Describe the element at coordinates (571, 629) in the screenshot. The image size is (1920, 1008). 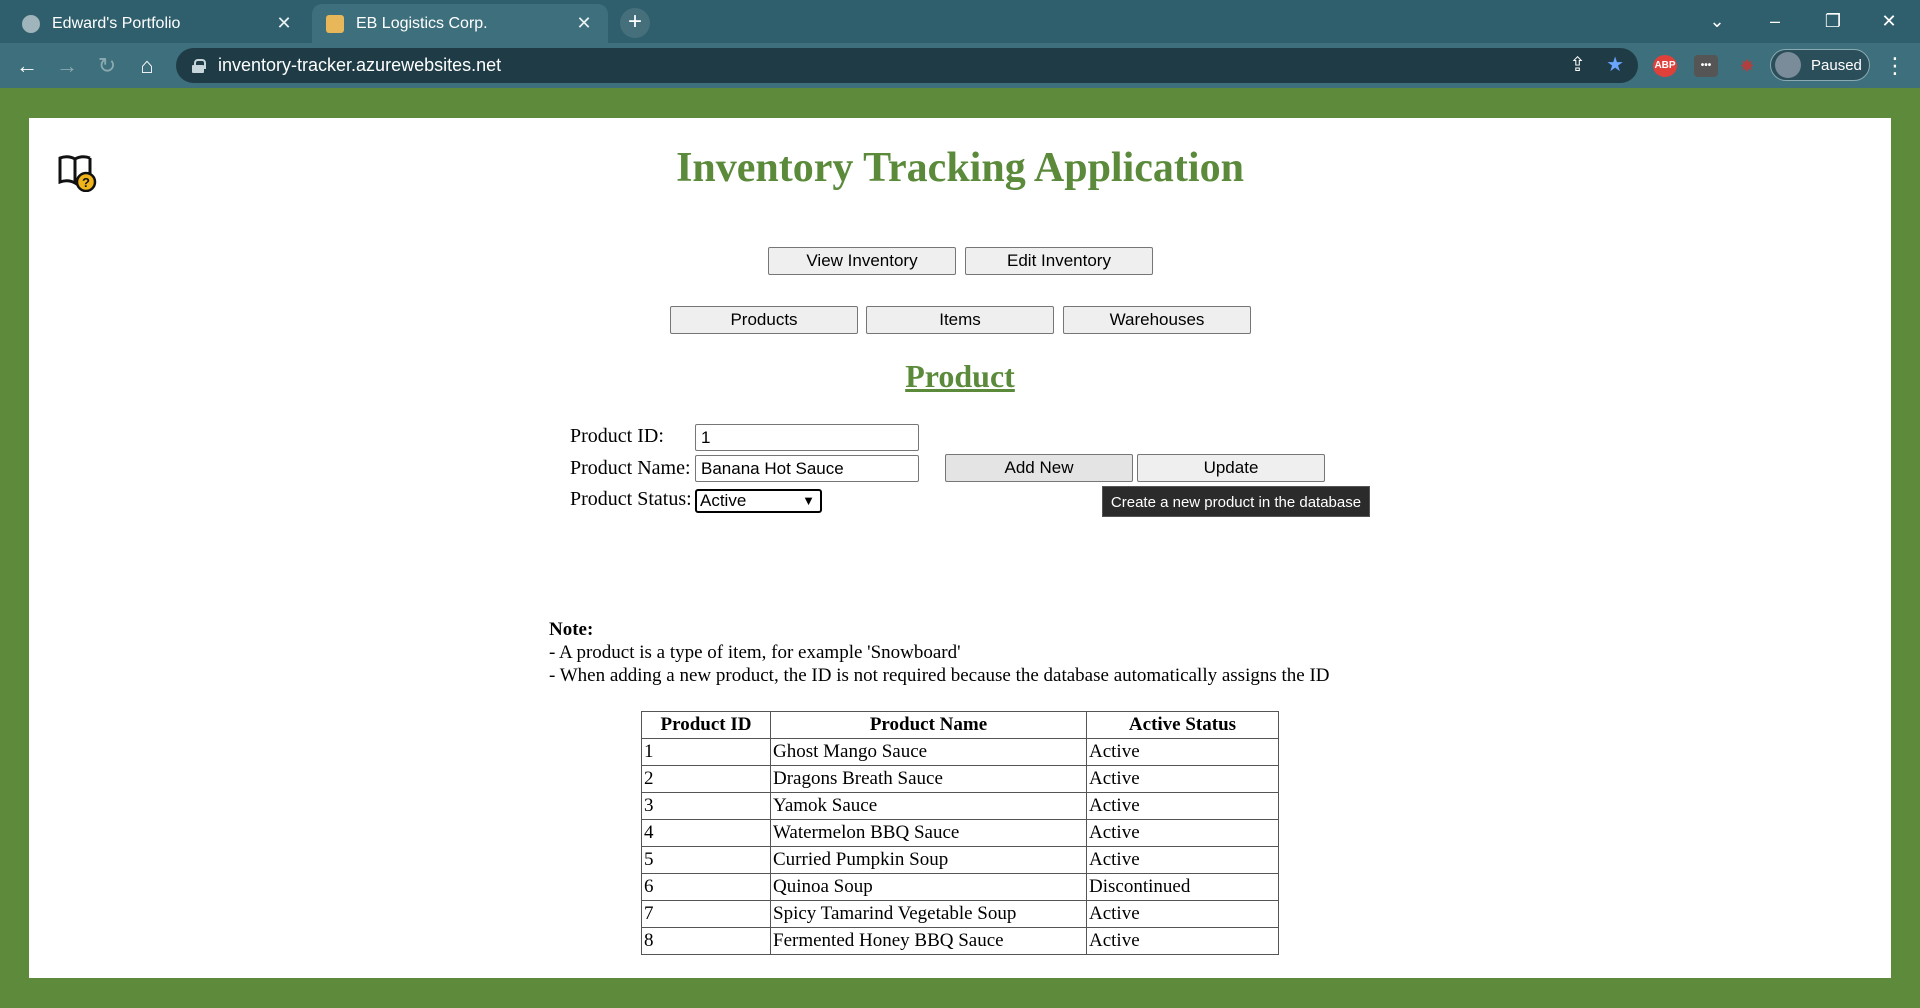
I see `note-heading: Note:` at that location.